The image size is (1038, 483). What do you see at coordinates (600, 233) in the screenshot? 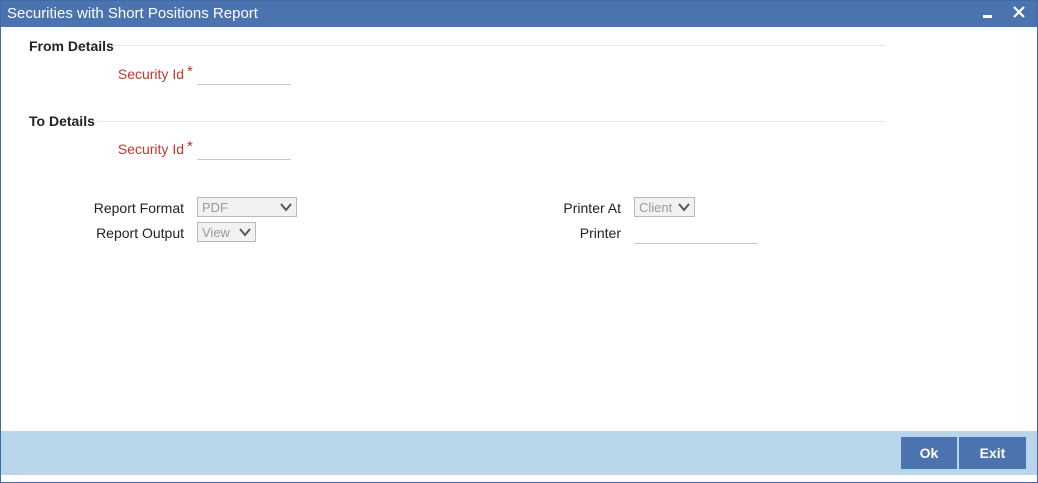
I see `printer-label: Printer` at bounding box center [600, 233].